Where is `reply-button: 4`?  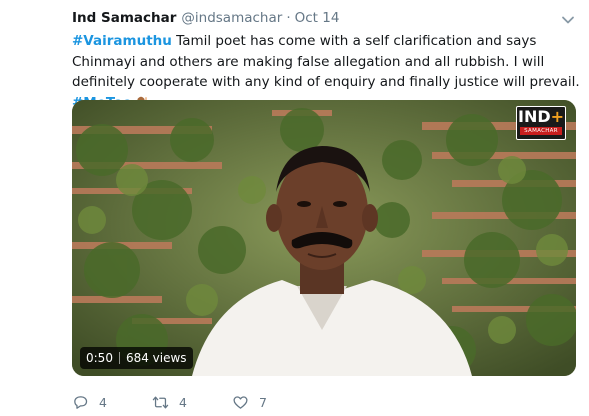
reply-button: 4 is located at coordinates (112, 402).